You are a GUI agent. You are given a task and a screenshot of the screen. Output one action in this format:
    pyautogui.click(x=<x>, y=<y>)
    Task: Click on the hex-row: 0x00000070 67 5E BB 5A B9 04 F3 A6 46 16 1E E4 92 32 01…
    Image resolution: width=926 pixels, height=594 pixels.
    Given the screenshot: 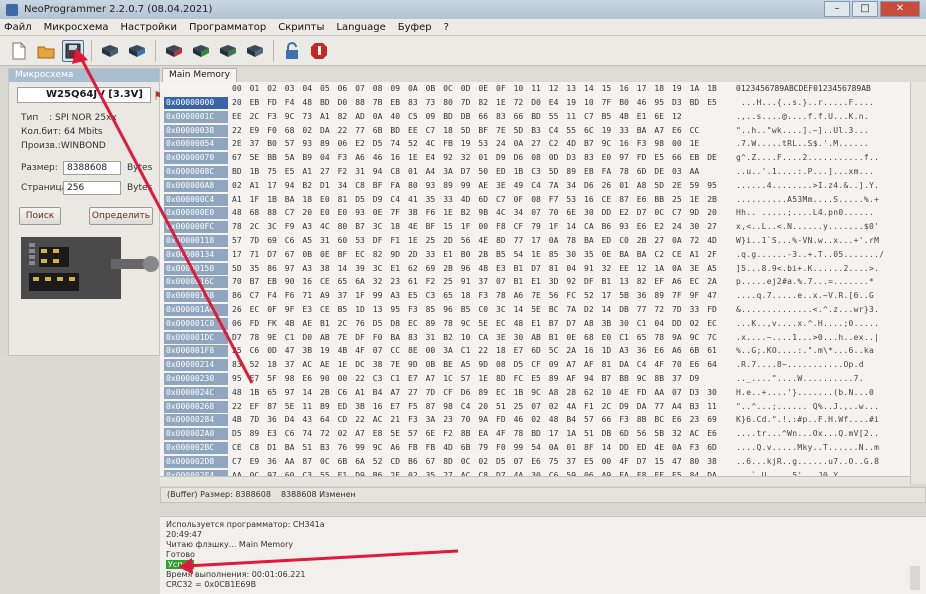 What is the action you would take?
    pyautogui.click(x=543, y=158)
    